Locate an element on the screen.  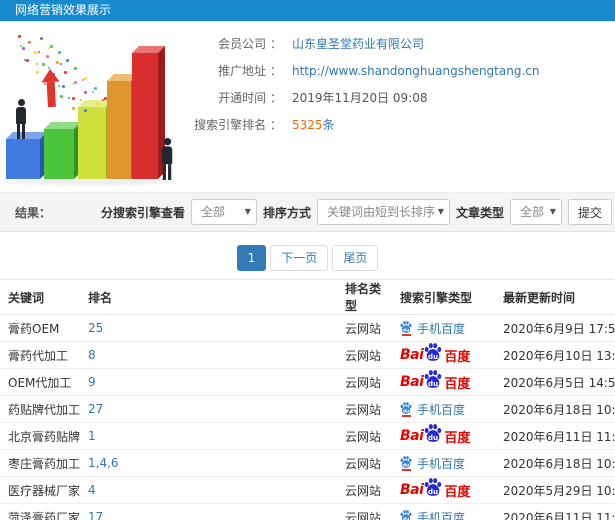
rank-link: 17 is located at coordinates (95, 515).